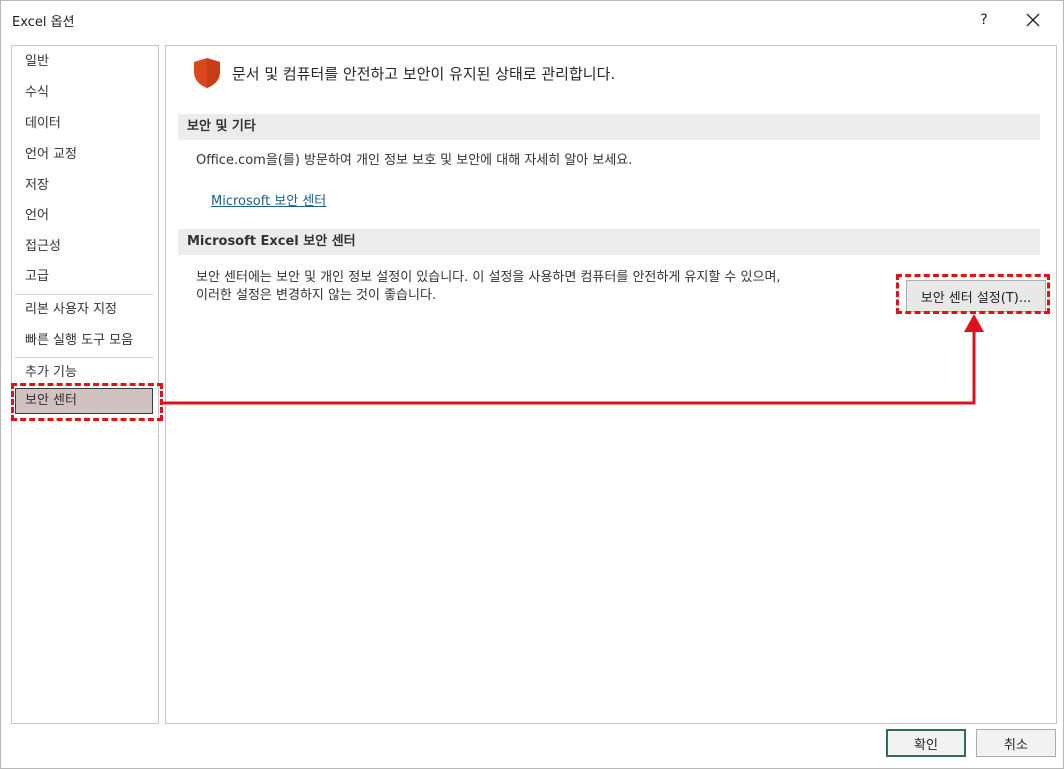 This screenshot has width=1064, height=769. Describe the element at coordinates (84, 186) in the screenshot. I see `sidebar-item-save: 저장` at that location.